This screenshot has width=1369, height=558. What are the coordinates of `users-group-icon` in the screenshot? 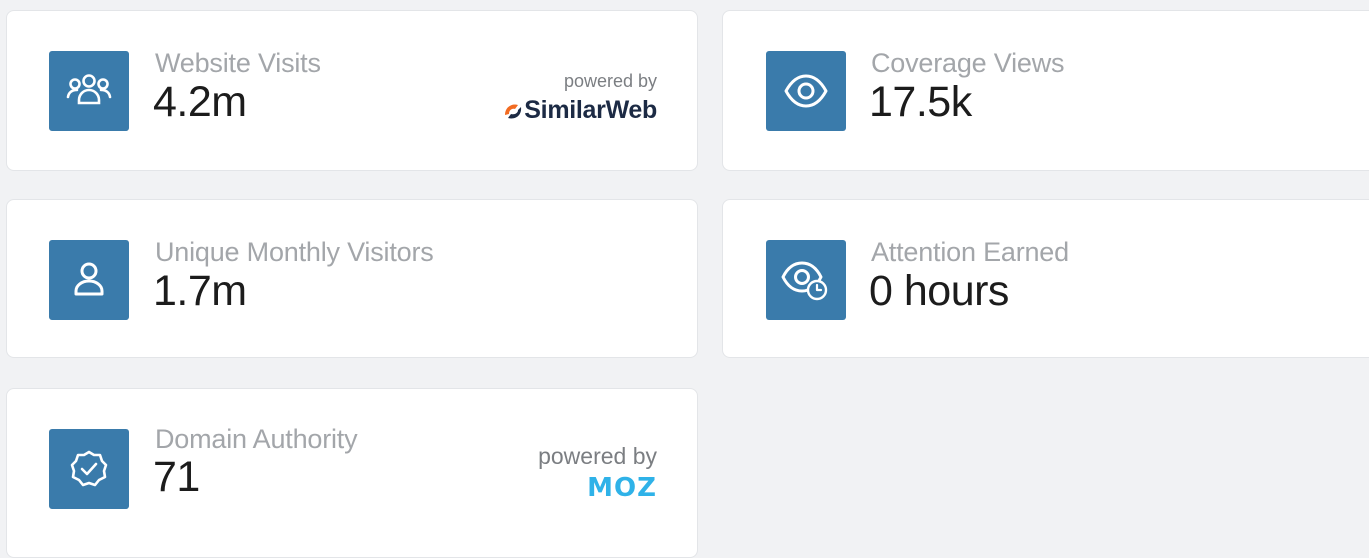 It's located at (89, 91).